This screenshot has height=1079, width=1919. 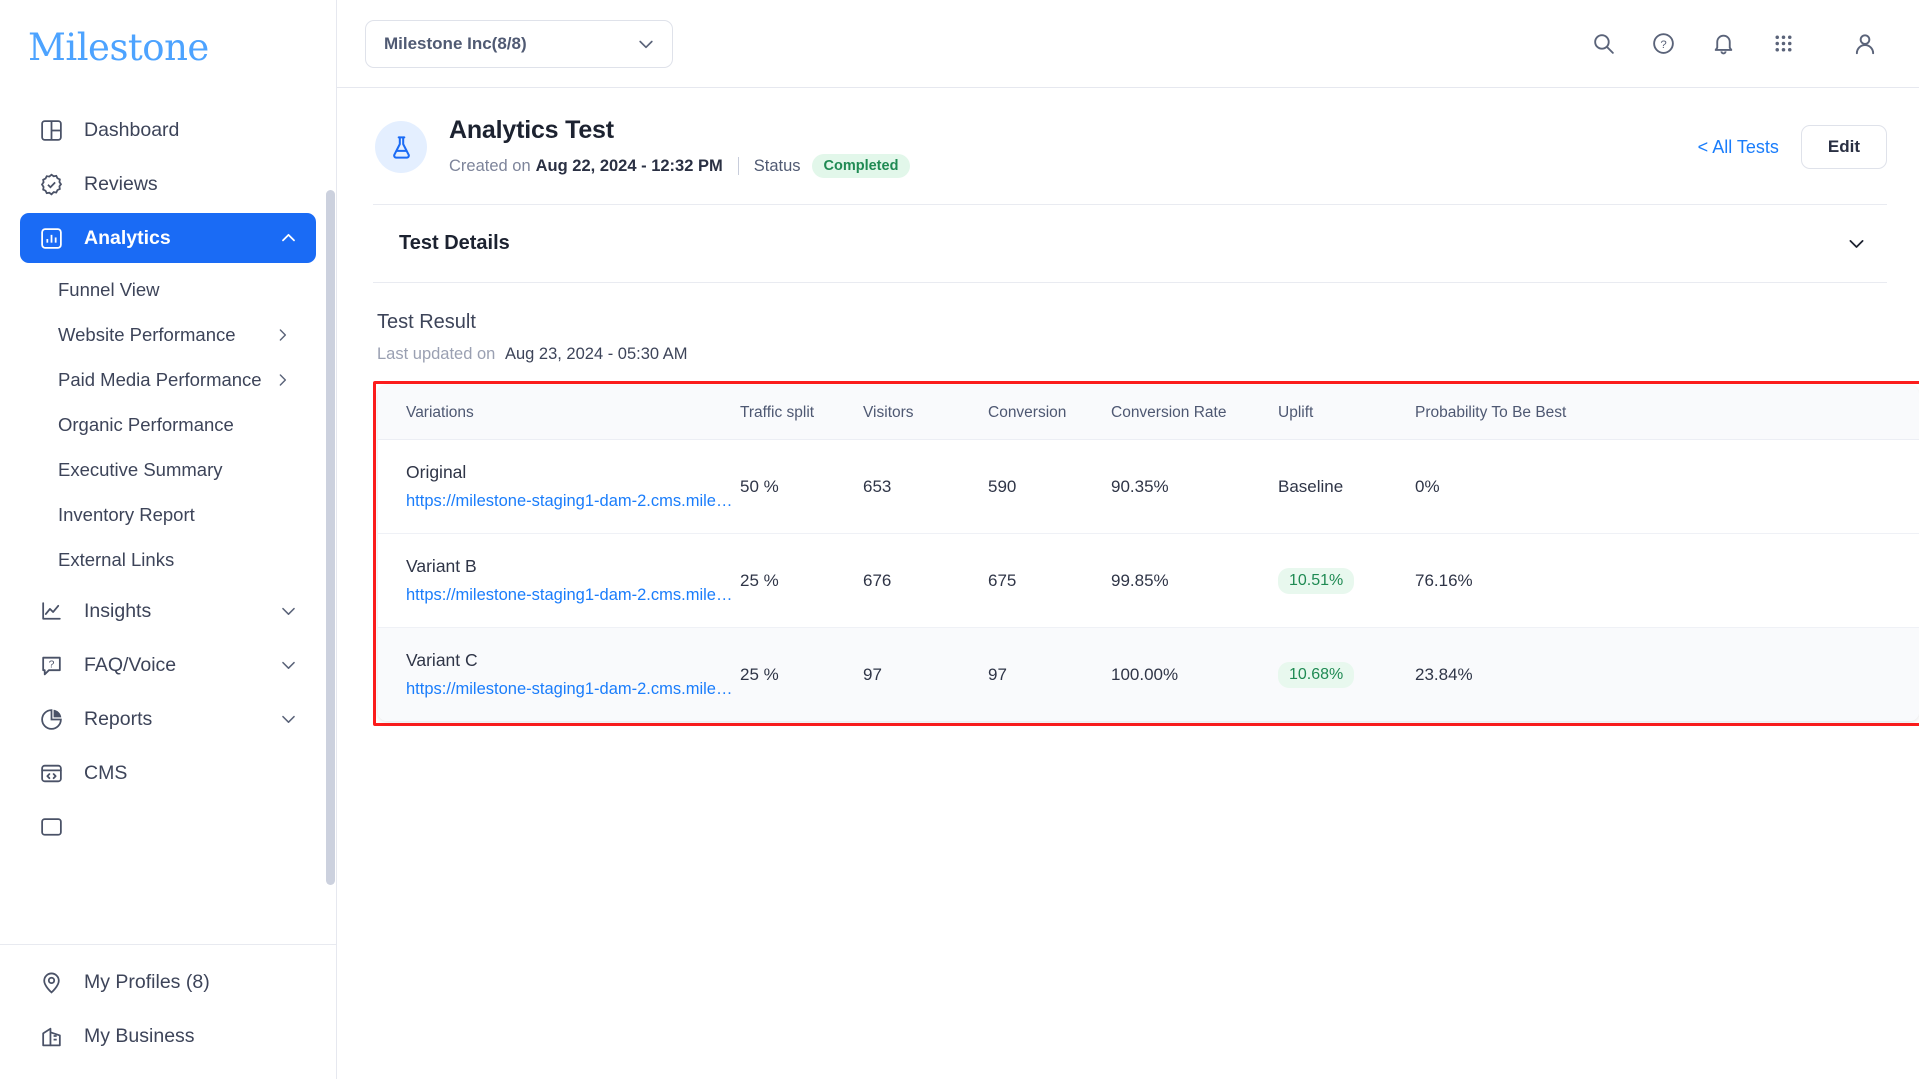 I want to click on organization-selector: Milestone Inc(8/8), so click(x=519, y=43).